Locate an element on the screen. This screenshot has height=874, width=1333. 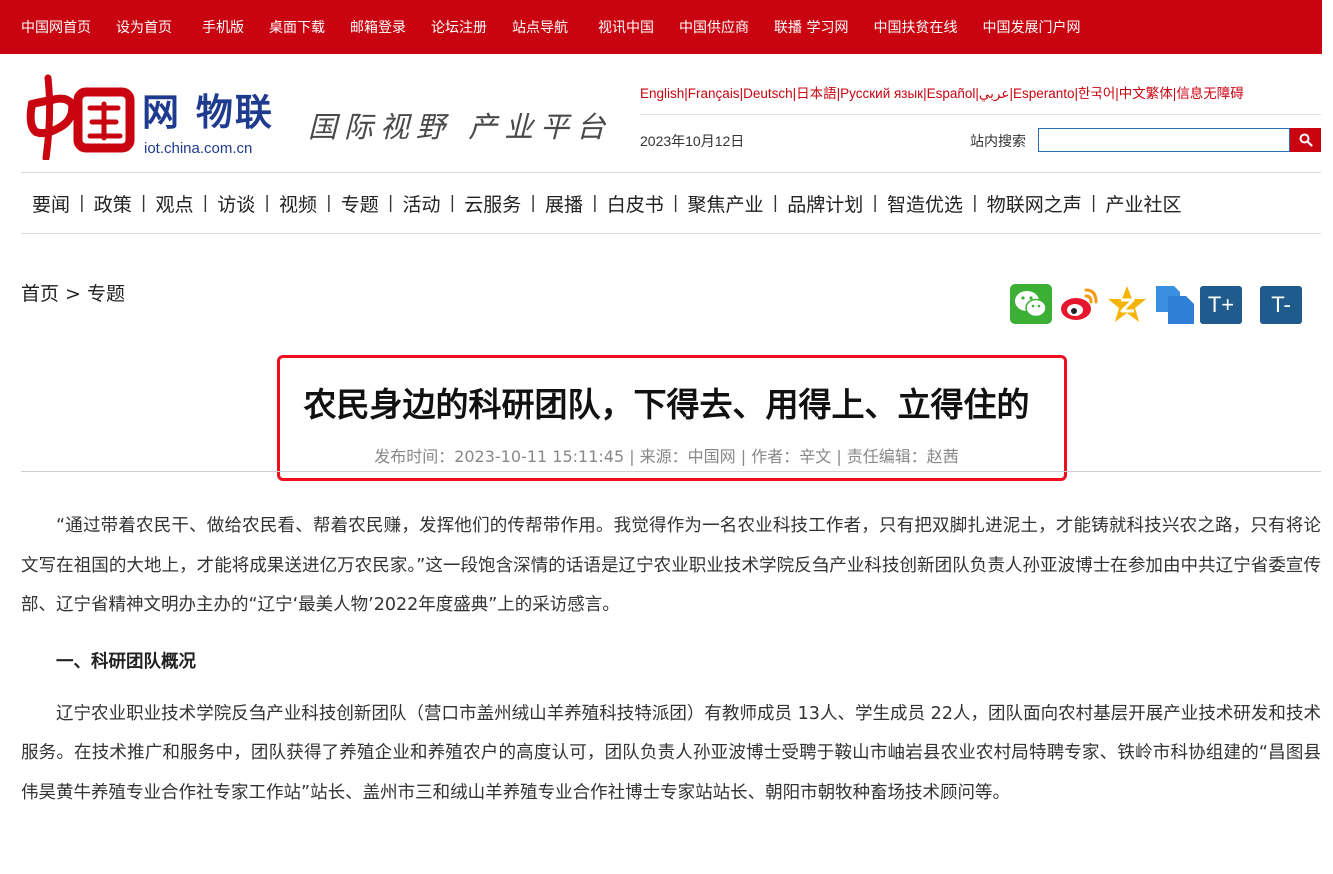
lang-arabic: عربي is located at coordinates (994, 93).